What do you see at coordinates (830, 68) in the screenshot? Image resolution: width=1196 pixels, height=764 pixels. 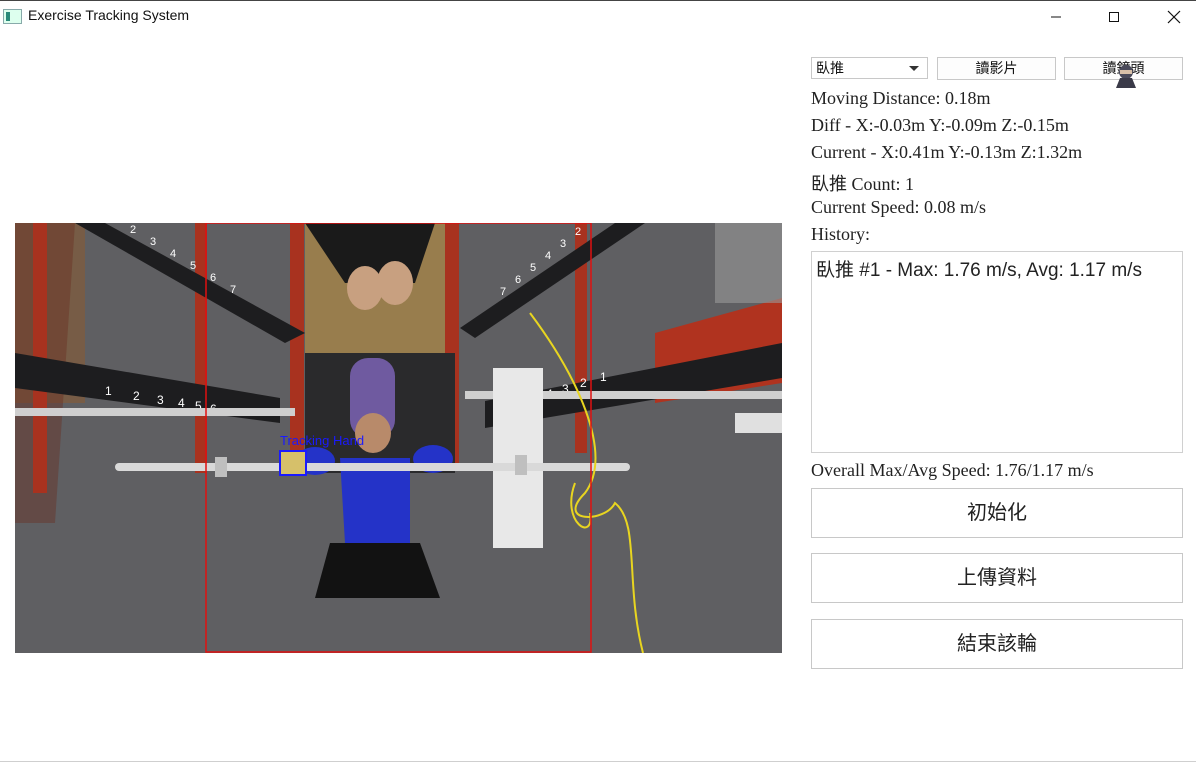 I see `exercise-select-value: 臥推` at bounding box center [830, 68].